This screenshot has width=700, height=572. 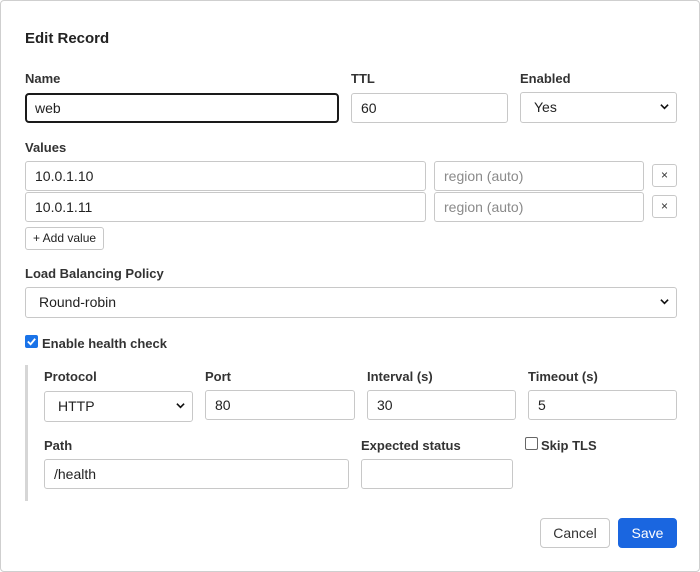 I want to click on interval-label: Interval (s), so click(x=400, y=376).